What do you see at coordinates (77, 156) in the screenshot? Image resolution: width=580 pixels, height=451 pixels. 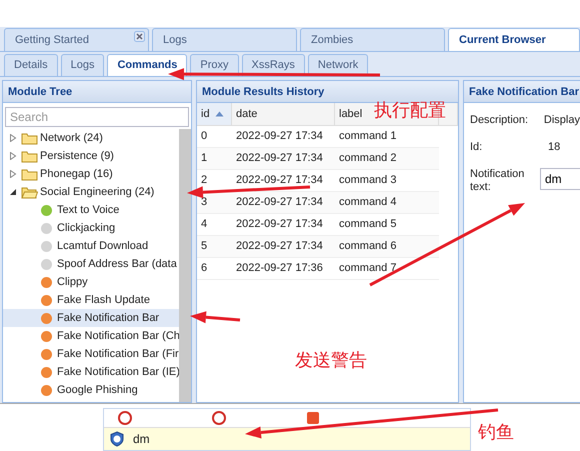 I see `tree-item: Persistence (9)` at bounding box center [77, 156].